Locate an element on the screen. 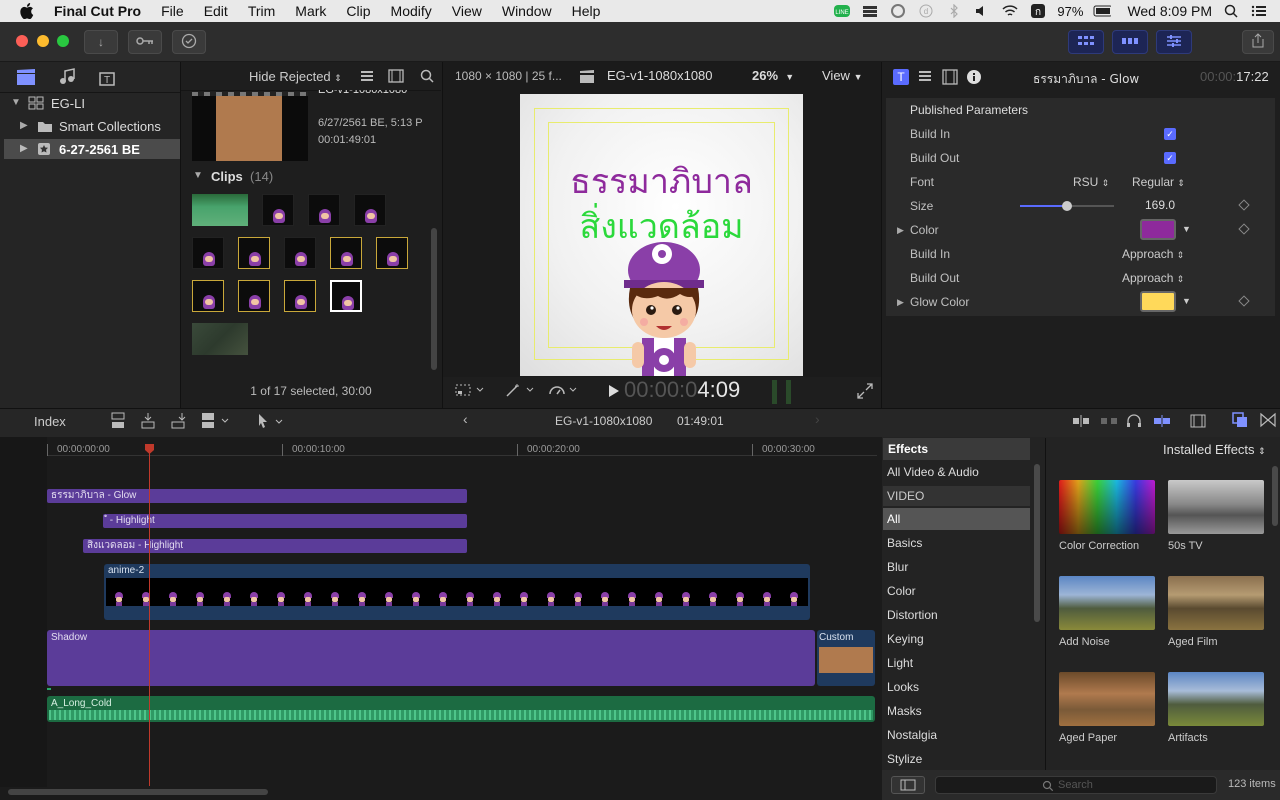  menu-edit: Edit is located at coordinates (216, 11).